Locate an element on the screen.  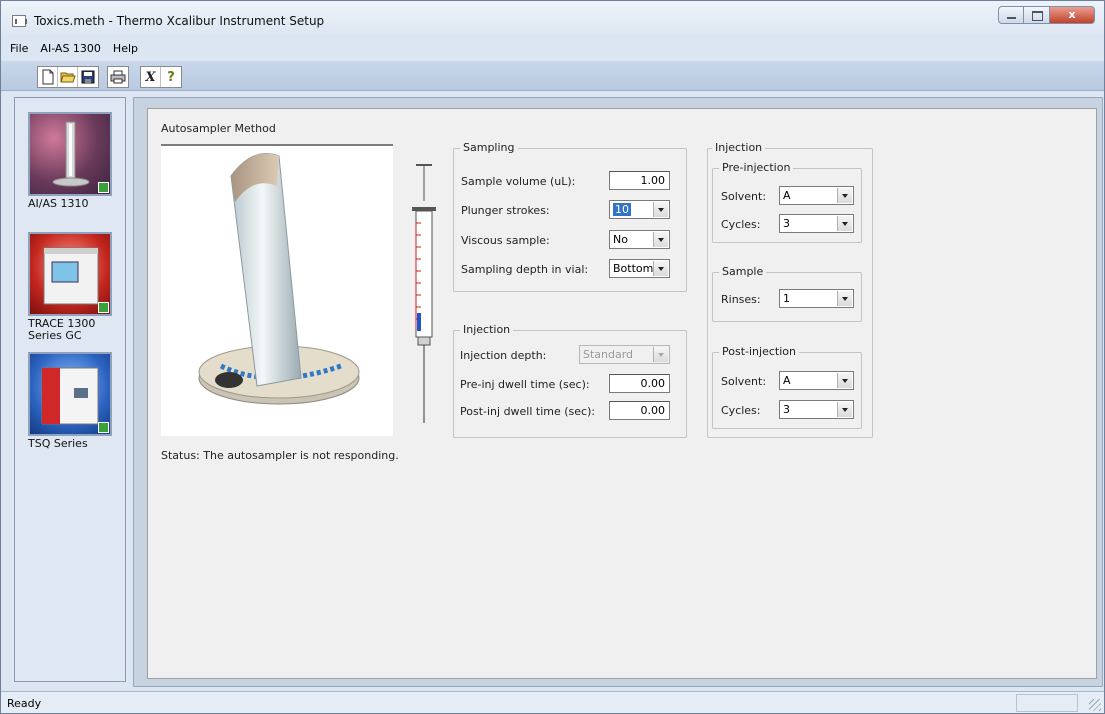
cut-glyph: X is located at coordinates (150, 77).